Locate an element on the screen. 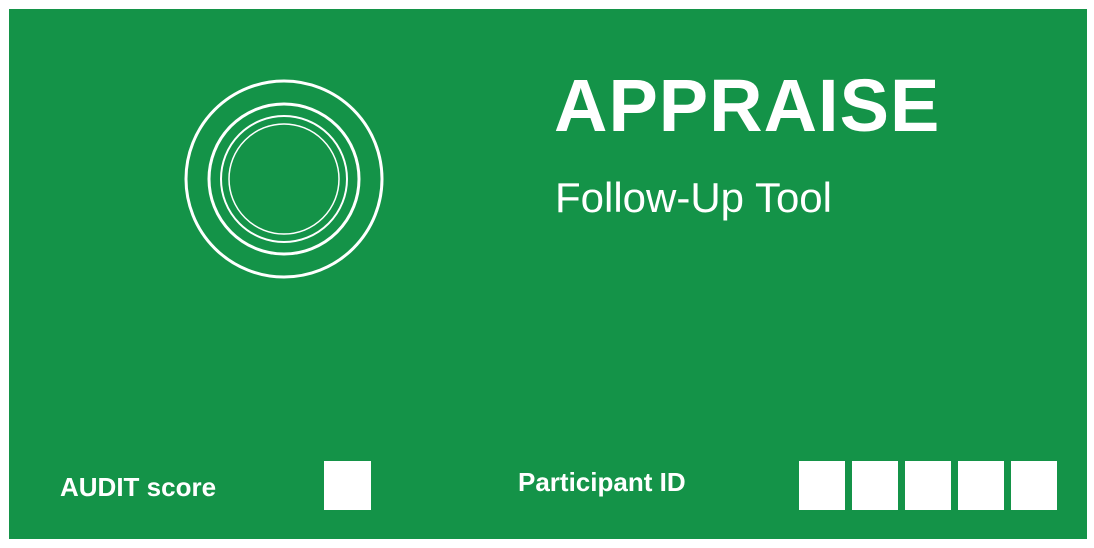 The height and width of the screenshot is (548, 1094). page-title: APPRAISE is located at coordinates (747, 105).